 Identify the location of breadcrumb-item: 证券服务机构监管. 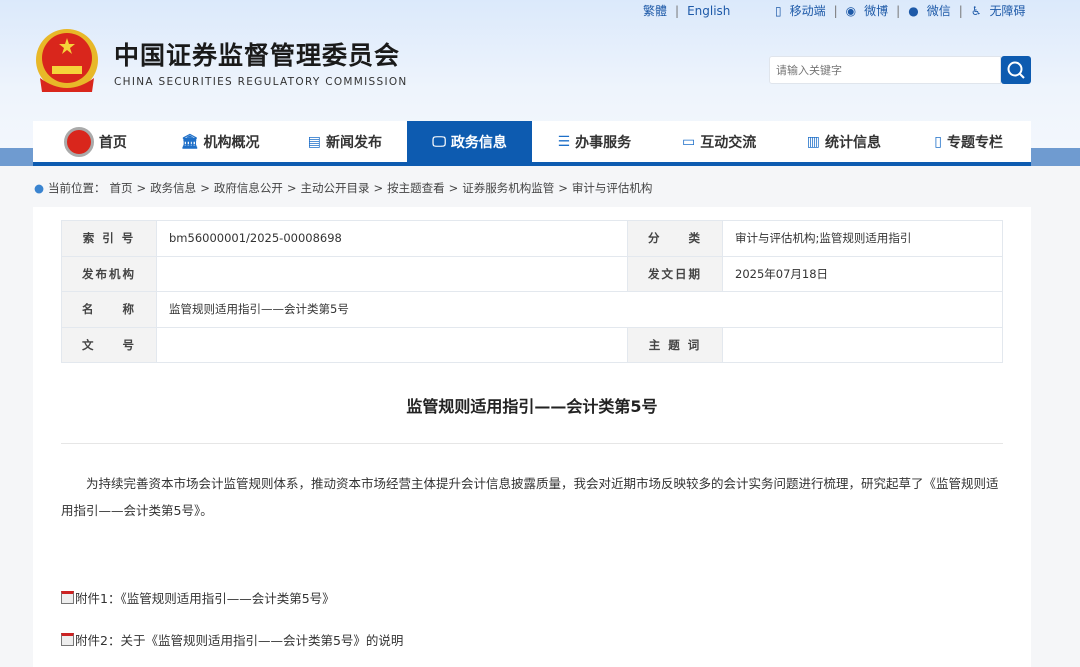
(508, 188).